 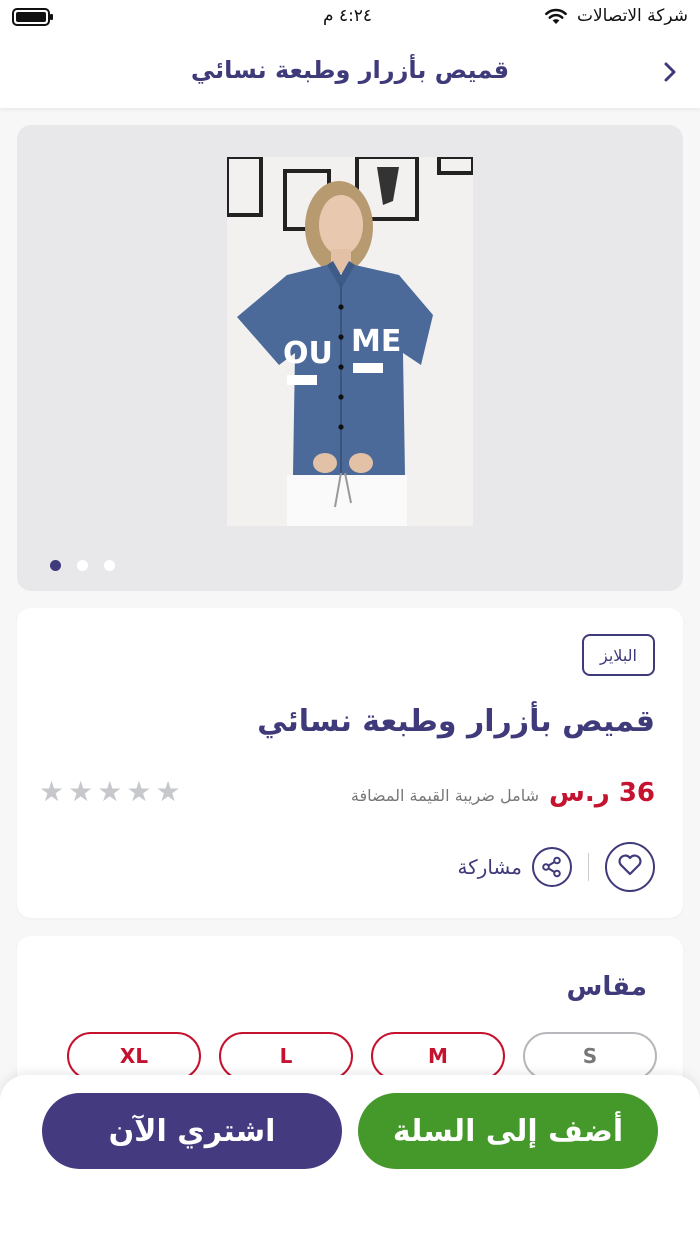 I want to click on share-button: مشاركة, so click(x=514, y=867).